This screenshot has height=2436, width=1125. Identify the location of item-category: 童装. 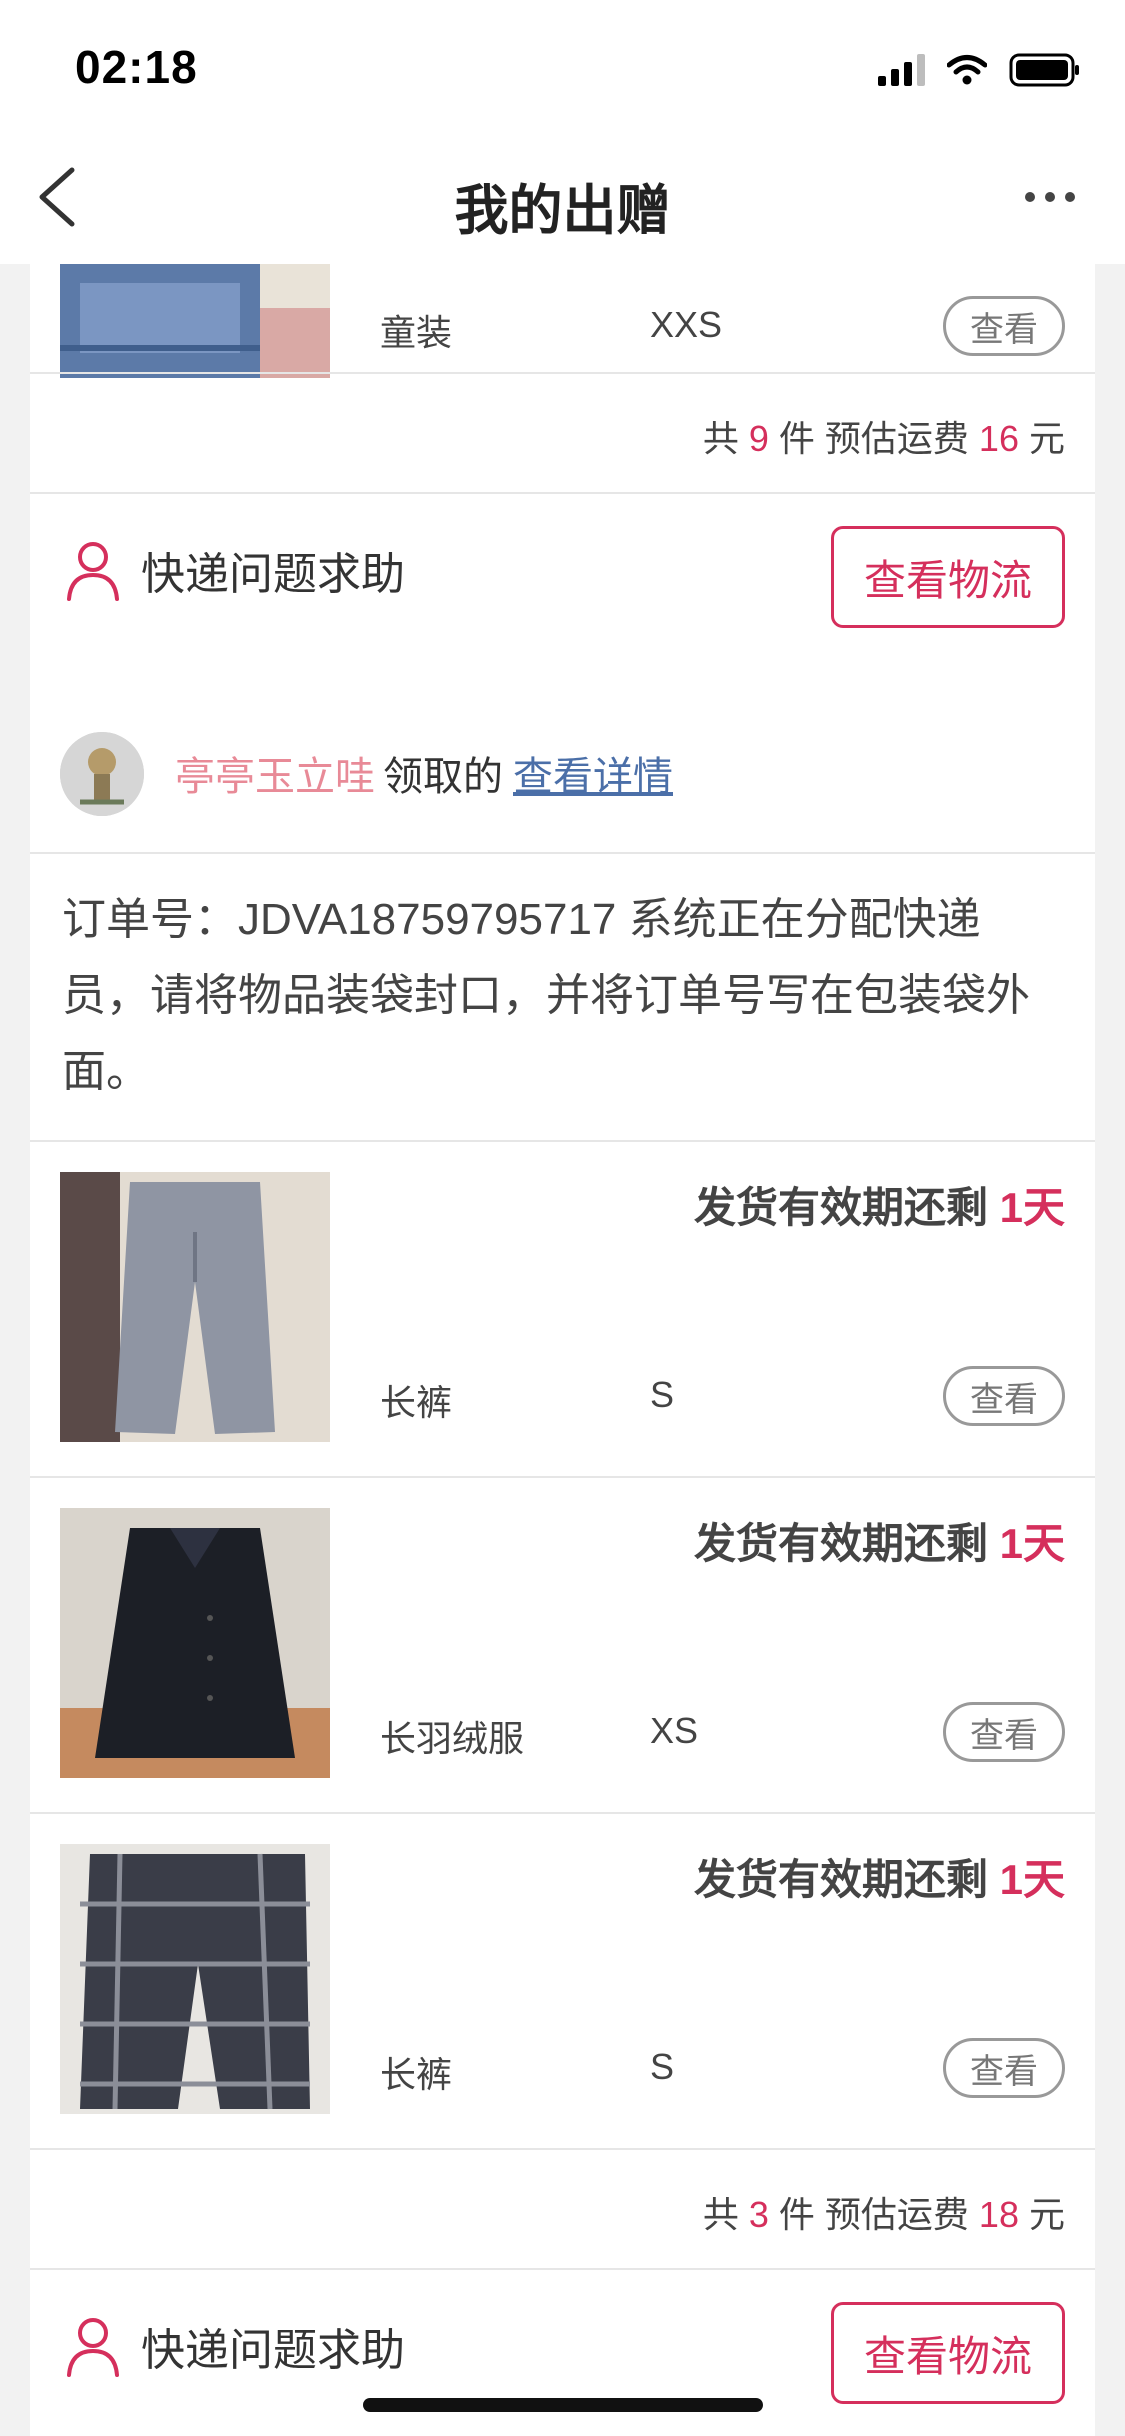
(416, 332).